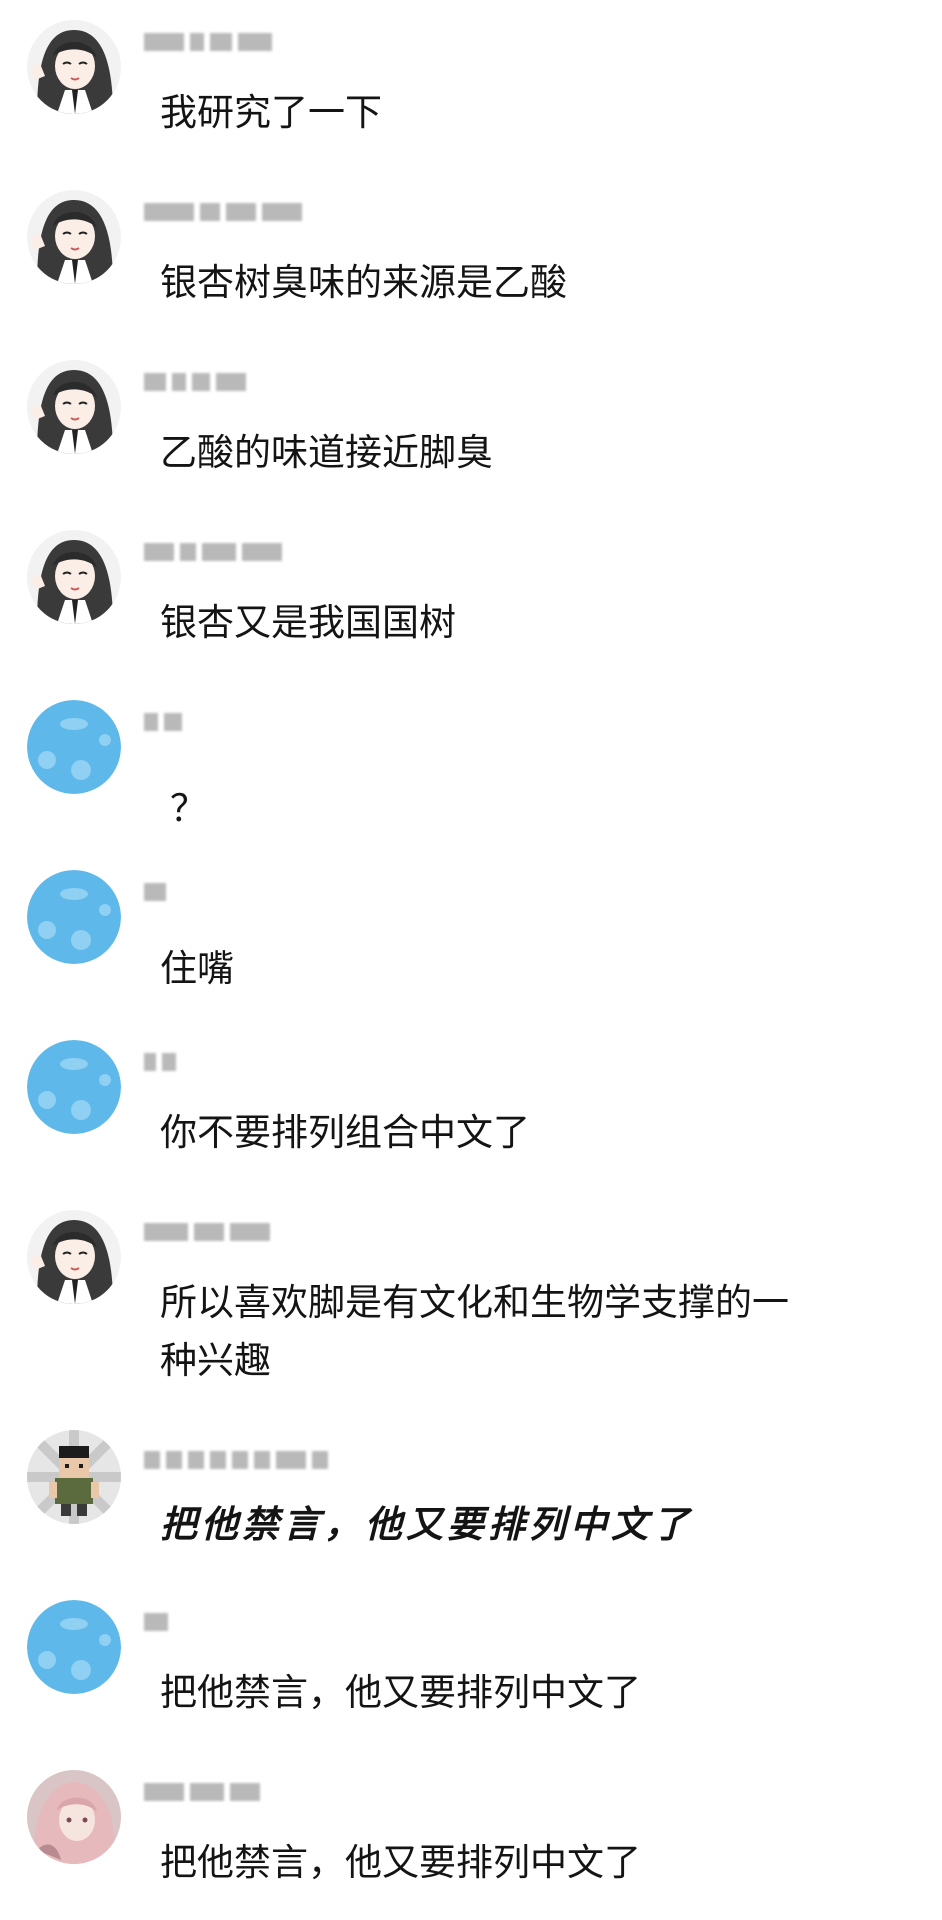 The image size is (942, 1920). Describe the element at coordinates (197, 968) in the screenshot. I see `message-text: 住嘴` at that location.